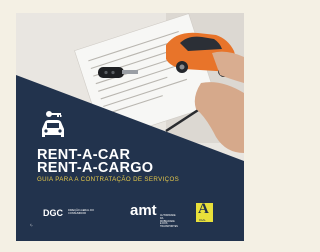  Describe the element at coordinates (53, 213) in the screenshot. I see `dgc-logo: DGC` at that location.